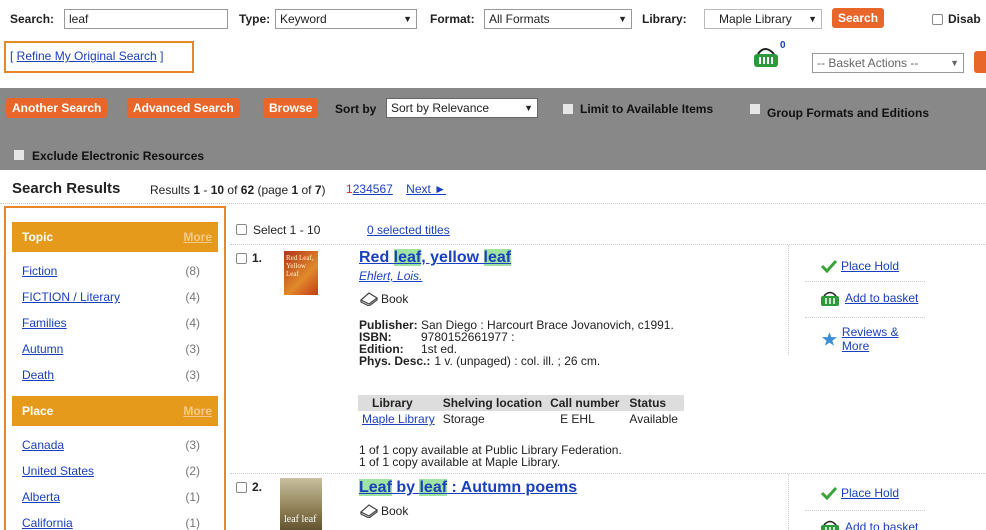 Image resolution: width=986 pixels, height=530 pixels. What do you see at coordinates (87, 56) in the screenshot?
I see `refine-search-link: Refine My Original Search` at bounding box center [87, 56].